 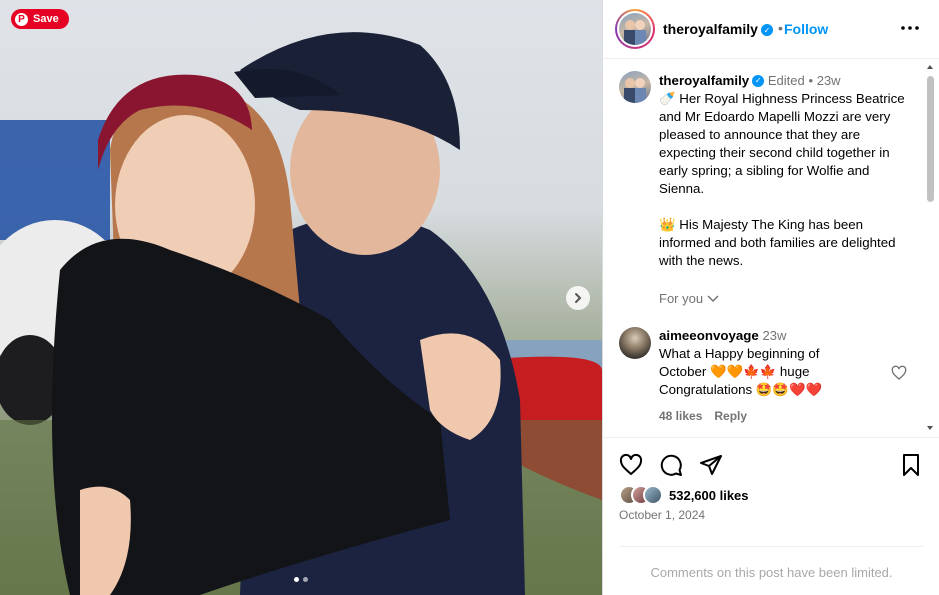 What do you see at coordinates (771, 546) in the screenshot?
I see `divider` at bounding box center [771, 546].